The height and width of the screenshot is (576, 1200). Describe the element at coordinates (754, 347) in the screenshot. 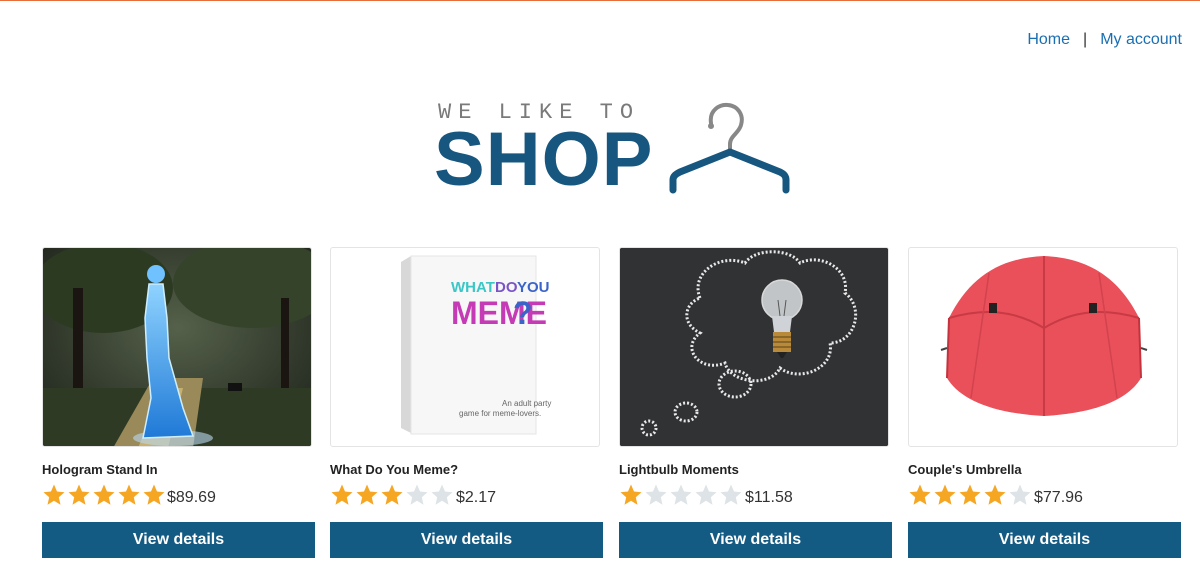

I see `product-image-lightbulb` at that location.